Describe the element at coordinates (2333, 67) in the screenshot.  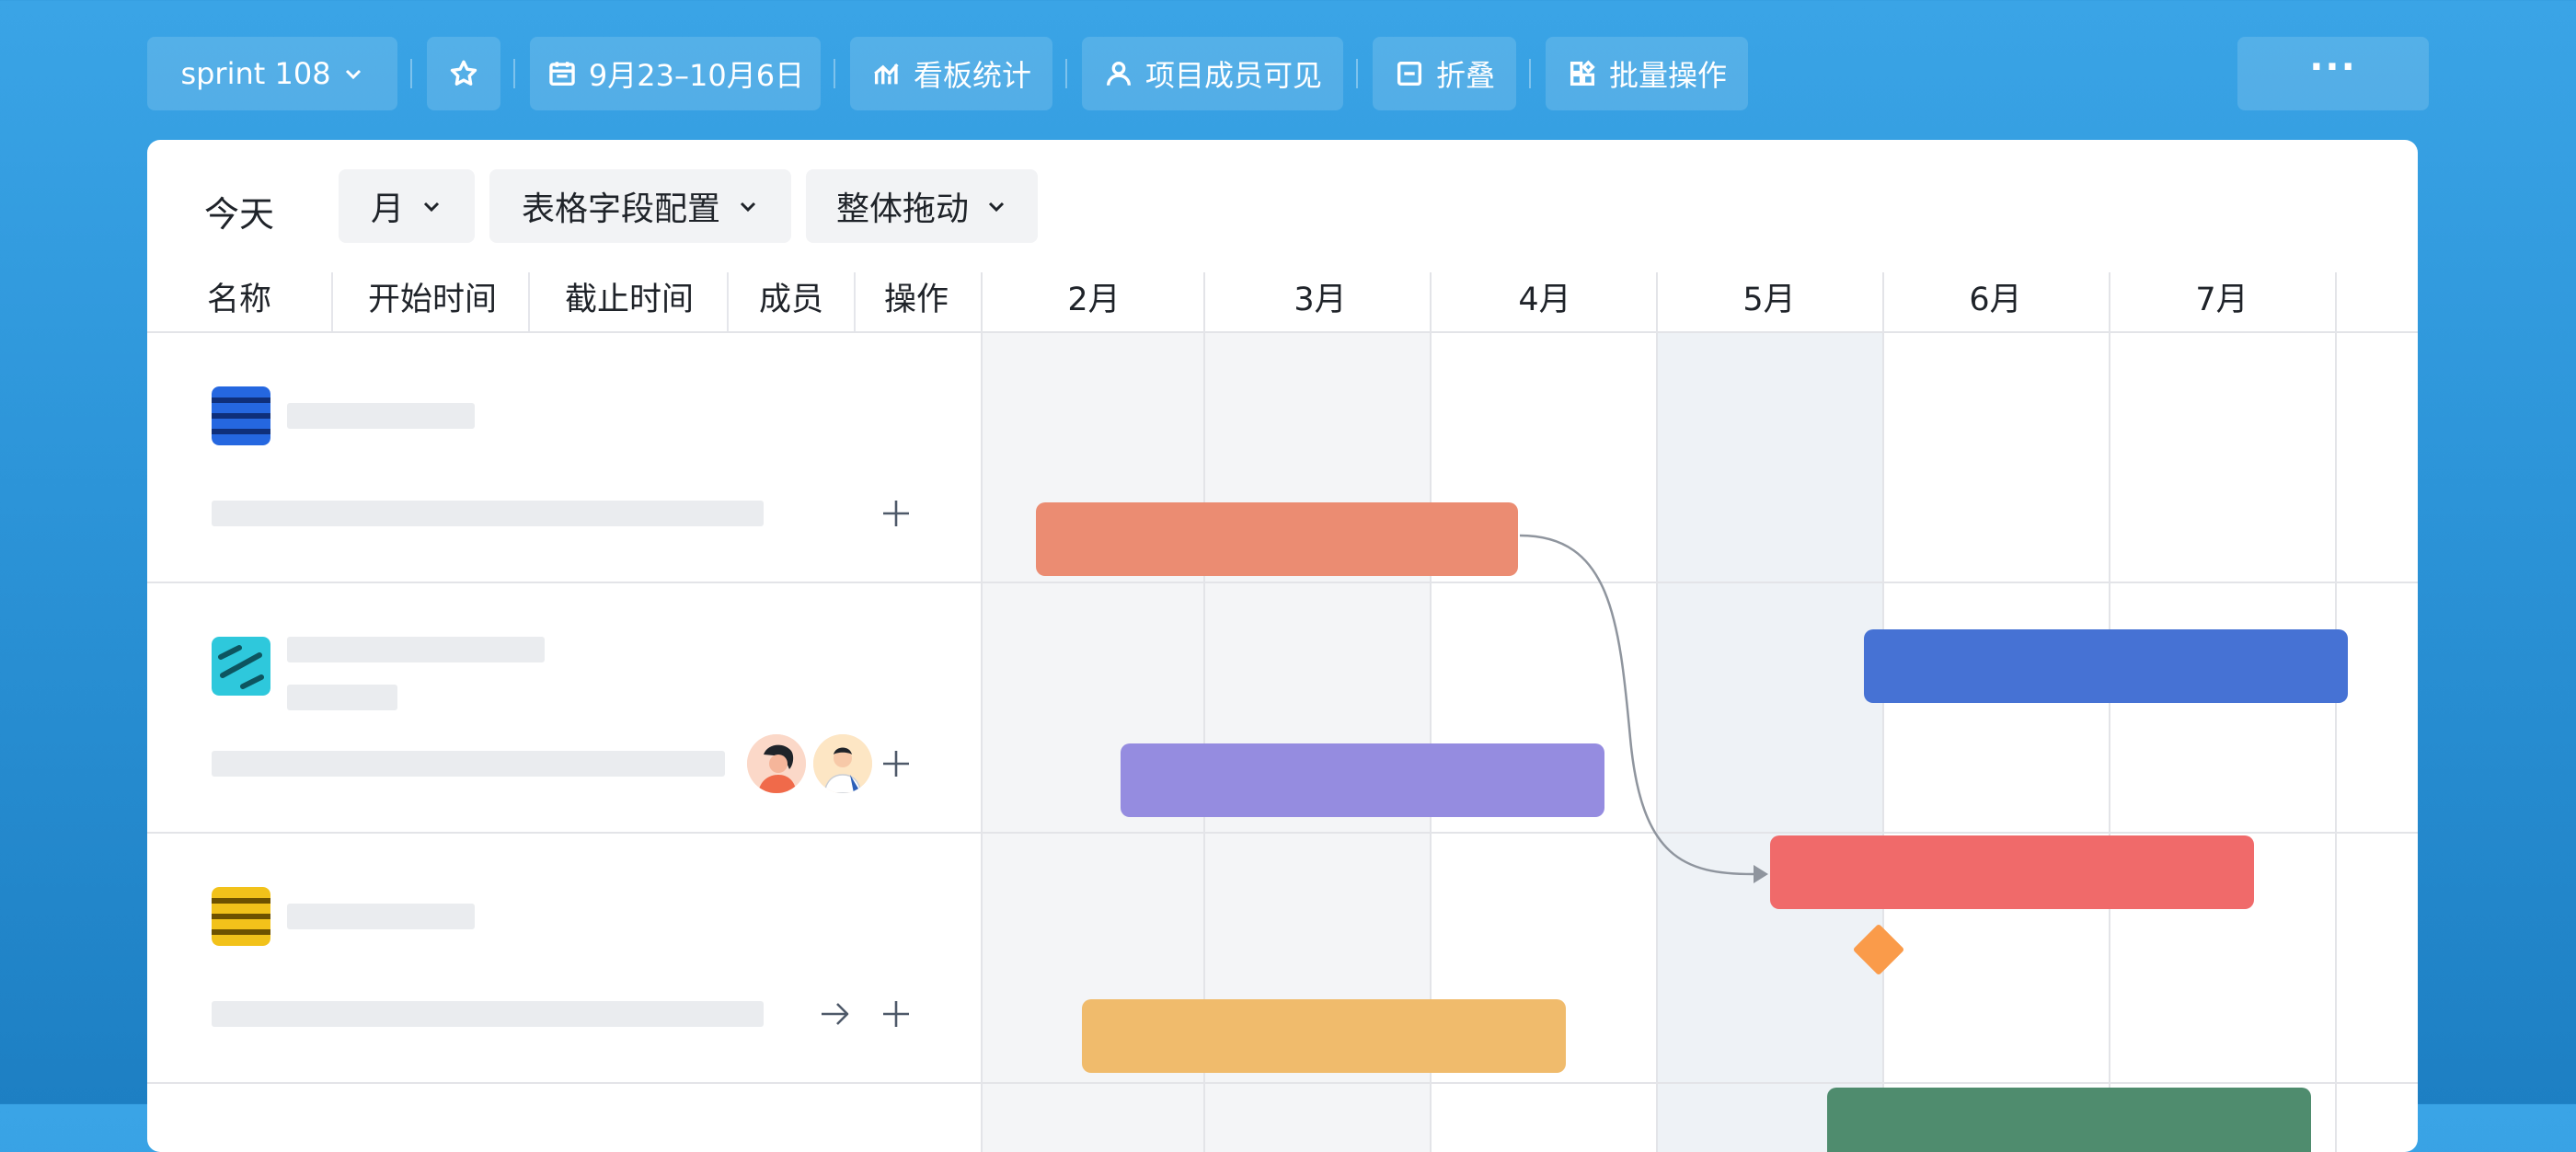
I see `more-icon: ···` at that location.